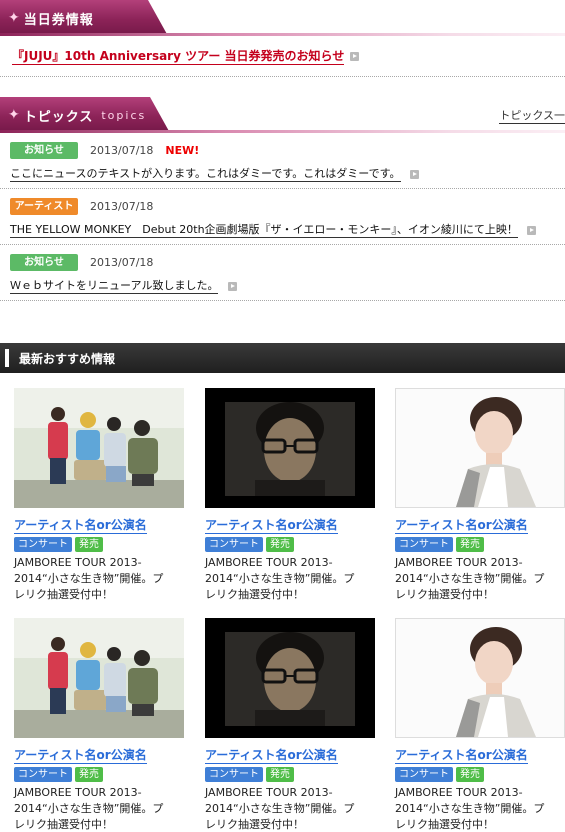  Describe the element at coordinates (124, 115) in the screenshot. I see `topics-section-subtitle: topics` at that location.